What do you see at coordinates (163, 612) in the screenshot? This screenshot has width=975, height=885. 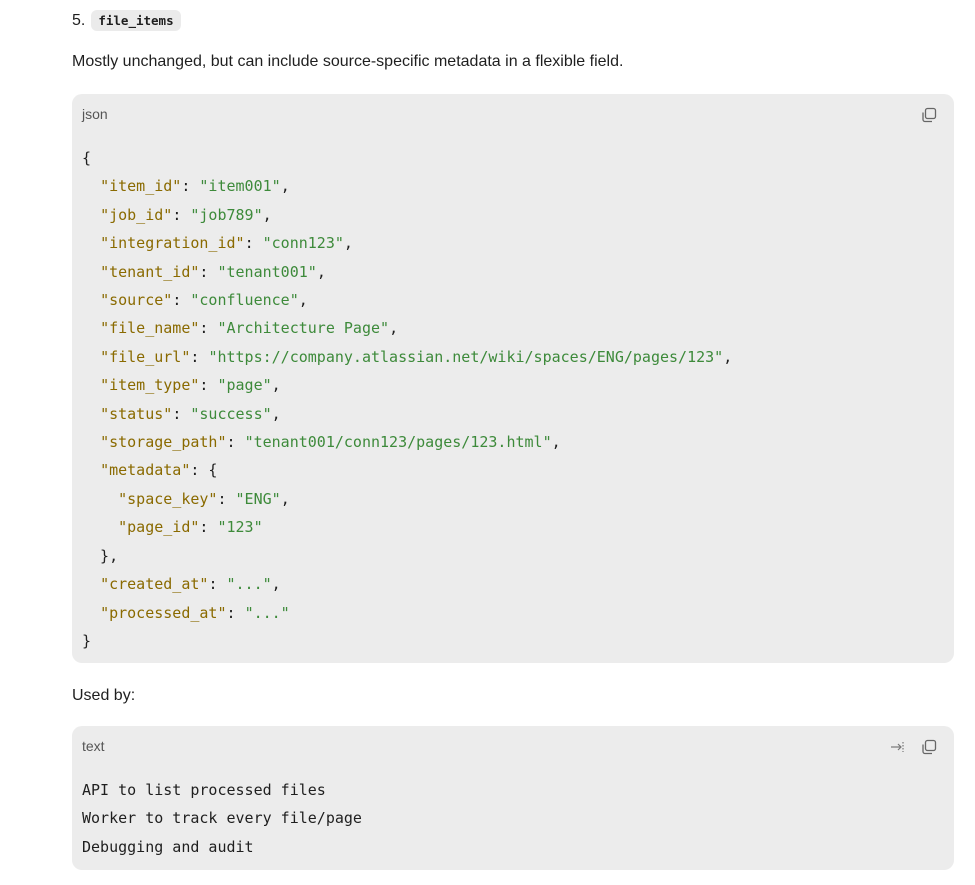 I see `json-key: "processed_at"` at bounding box center [163, 612].